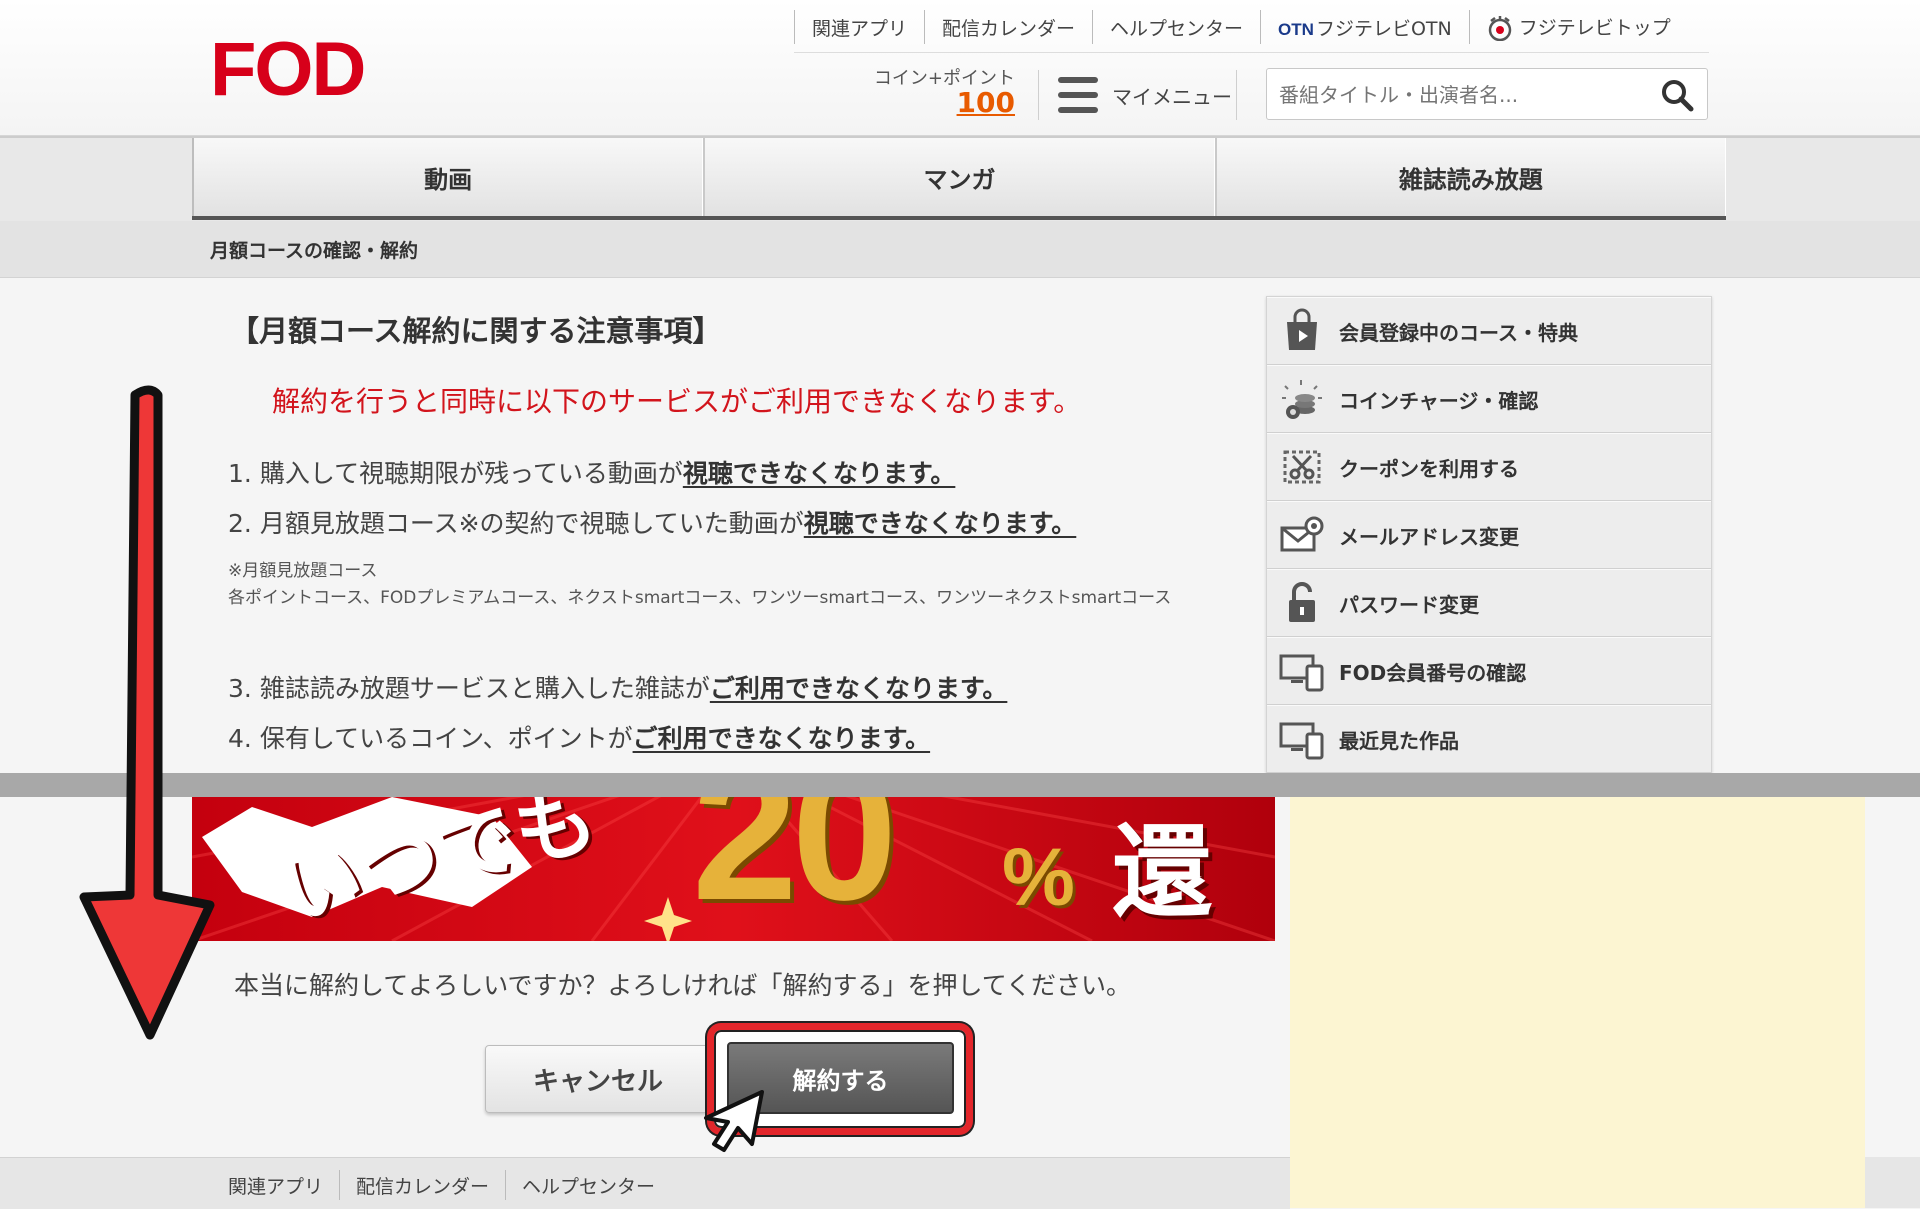 This screenshot has height=1209, width=1920. What do you see at coordinates (531, 523) in the screenshot?
I see `item-text: 月額見放題コース※の契約で視聴していた動画が` at bounding box center [531, 523].